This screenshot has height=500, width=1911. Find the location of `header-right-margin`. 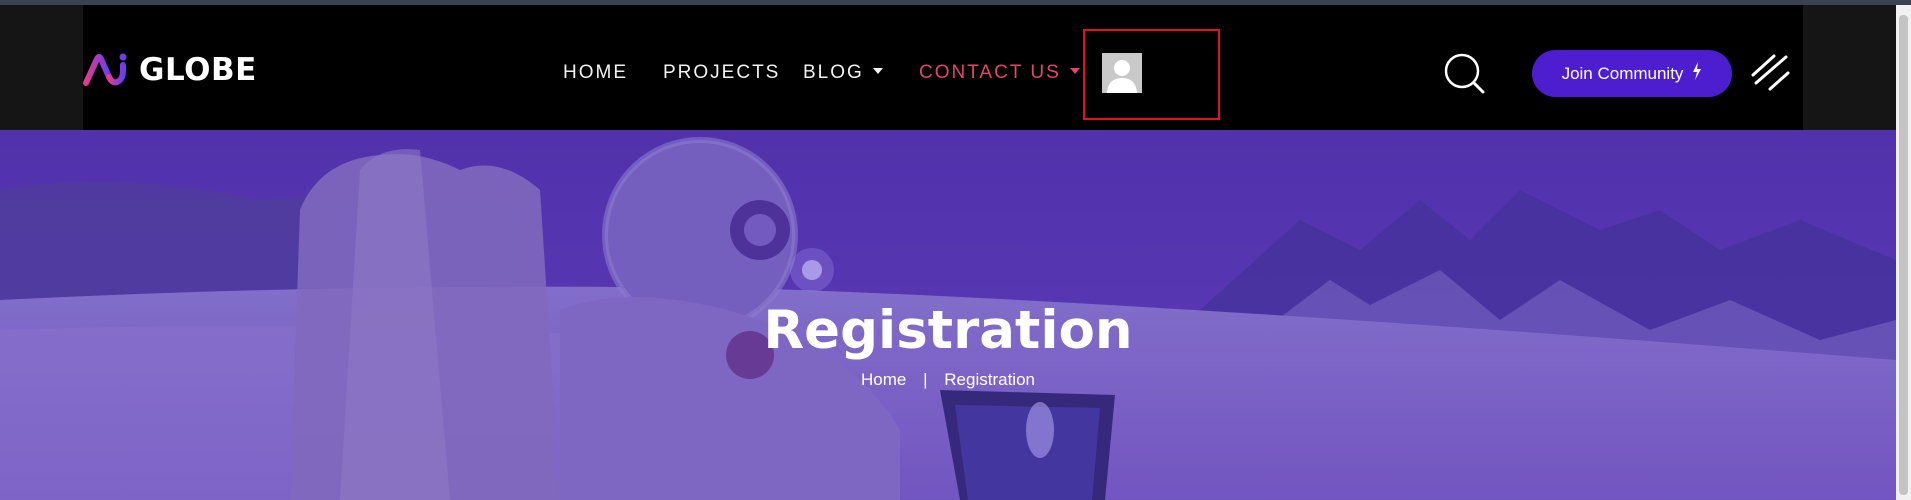

header-right-margin is located at coordinates (1857, 67).